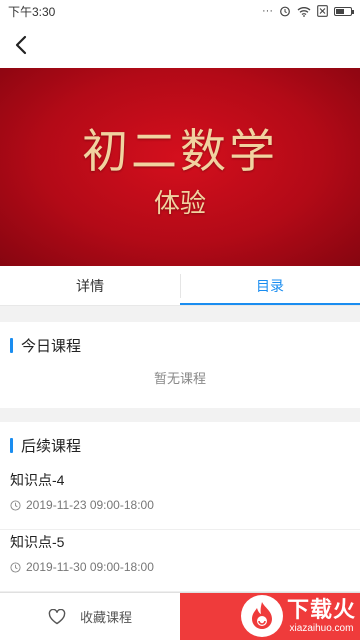  I want to click on watermark-url: xiazaihuo.com, so click(321, 628).